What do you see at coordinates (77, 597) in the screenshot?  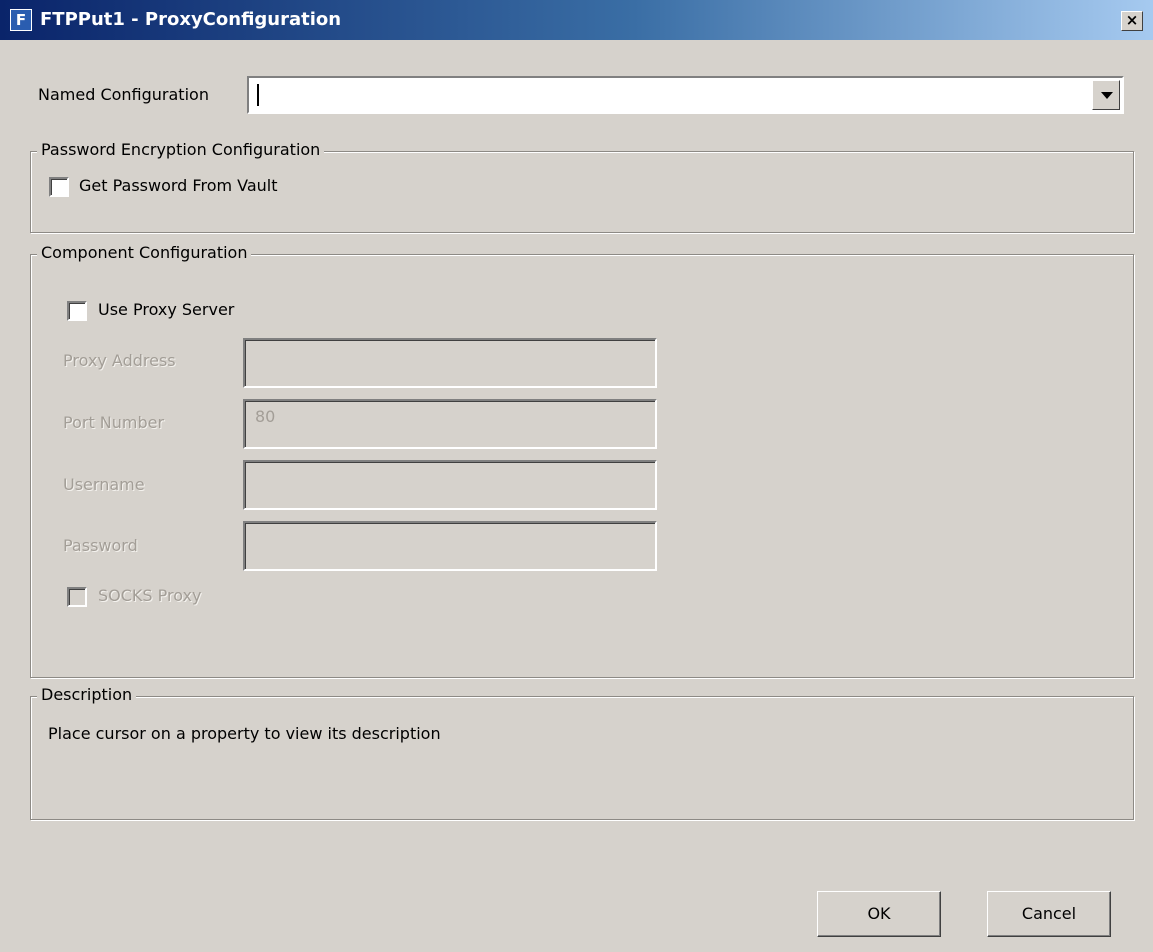 I see `socks-proxy-checkbox` at bounding box center [77, 597].